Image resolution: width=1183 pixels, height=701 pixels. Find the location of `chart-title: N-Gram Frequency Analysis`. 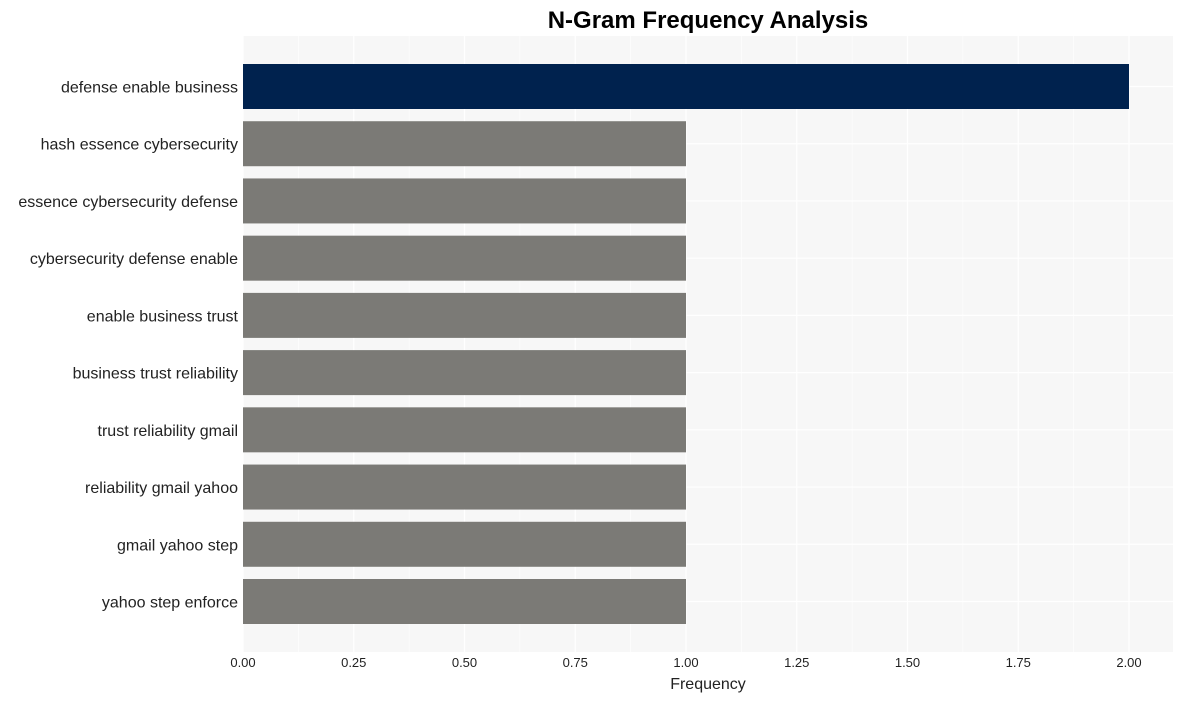

chart-title: N-Gram Frequency Analysis is located at coordinates (708, 20).